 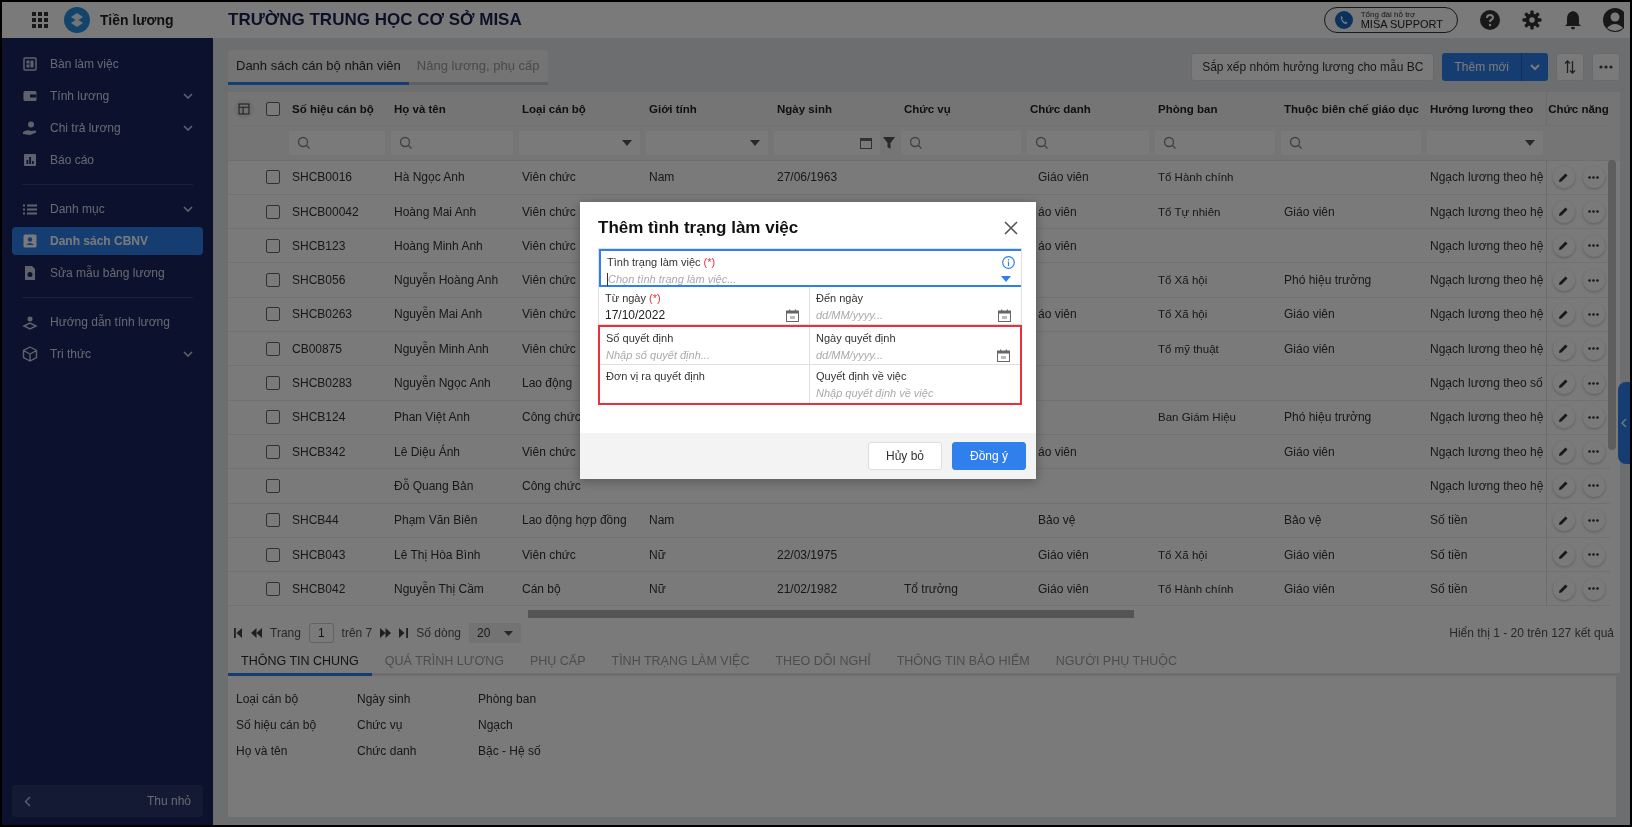 What do you see at coordinates (856, 338) in the screenshot?
I see `field-label: Ngày quyết định` at bounding box center [856, 338].